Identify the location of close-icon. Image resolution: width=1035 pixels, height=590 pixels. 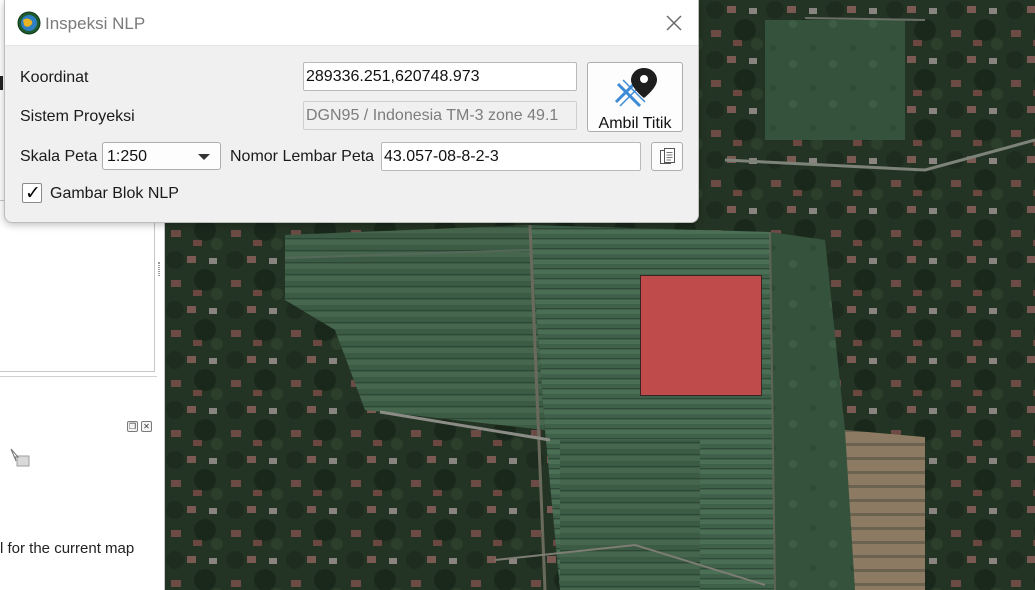
(674, 23).